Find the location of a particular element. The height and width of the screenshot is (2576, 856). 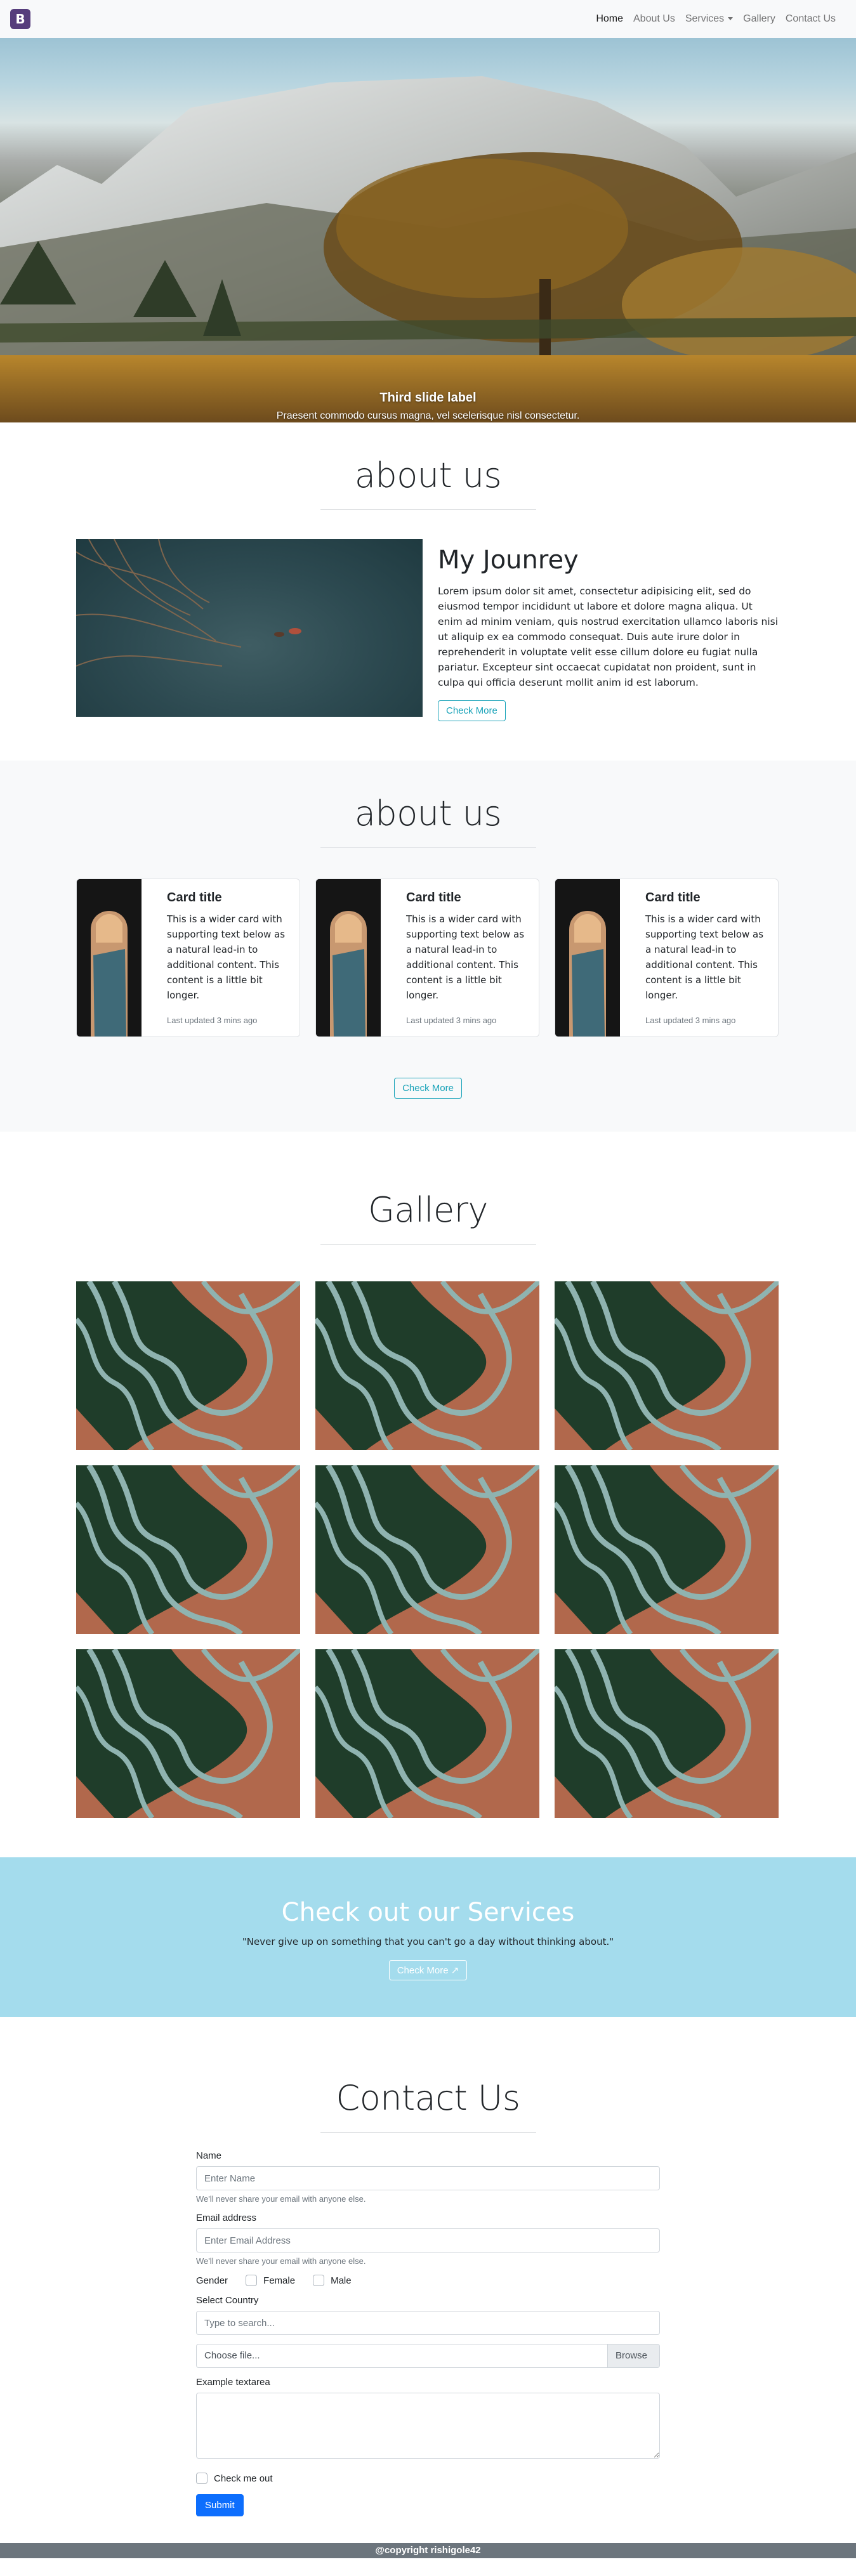

cards-check-more-button: Check More is located at coordinates (428, 1089).